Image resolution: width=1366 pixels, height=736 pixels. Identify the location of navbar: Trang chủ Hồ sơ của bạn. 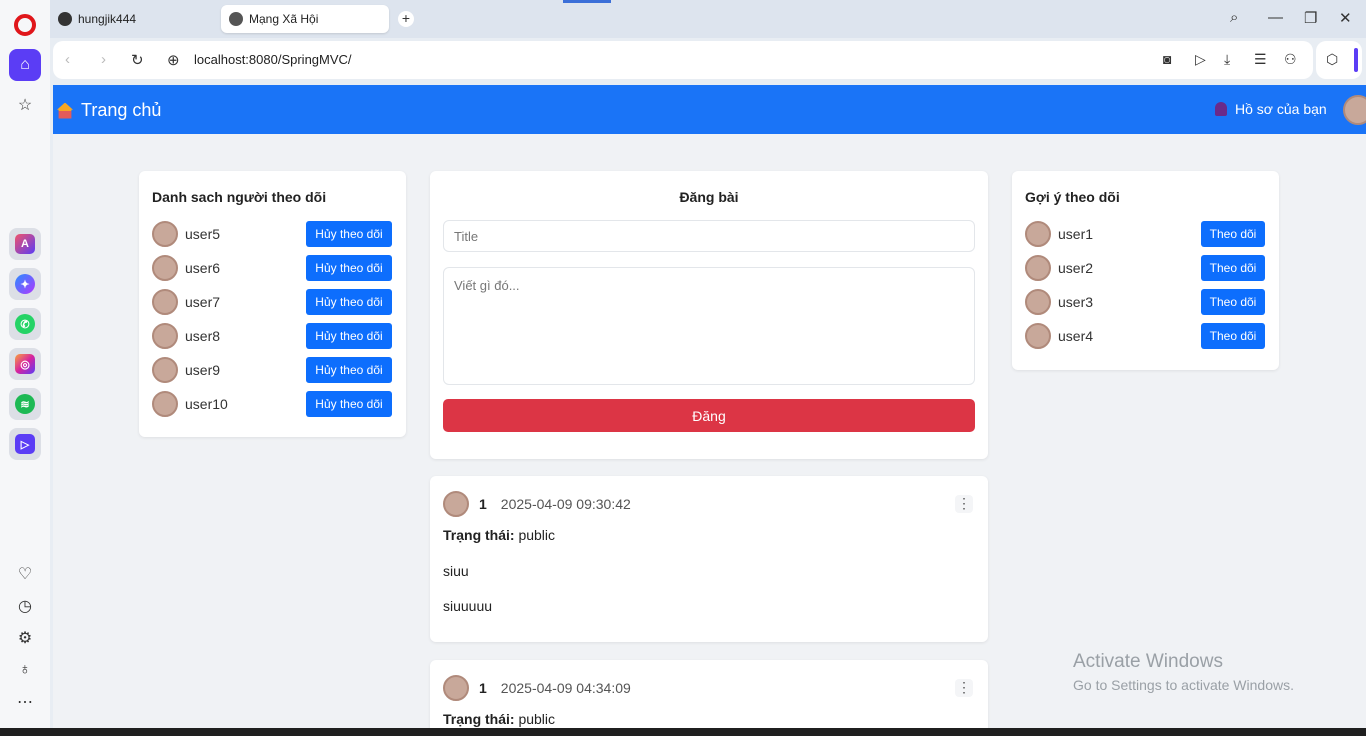
(709, 109).